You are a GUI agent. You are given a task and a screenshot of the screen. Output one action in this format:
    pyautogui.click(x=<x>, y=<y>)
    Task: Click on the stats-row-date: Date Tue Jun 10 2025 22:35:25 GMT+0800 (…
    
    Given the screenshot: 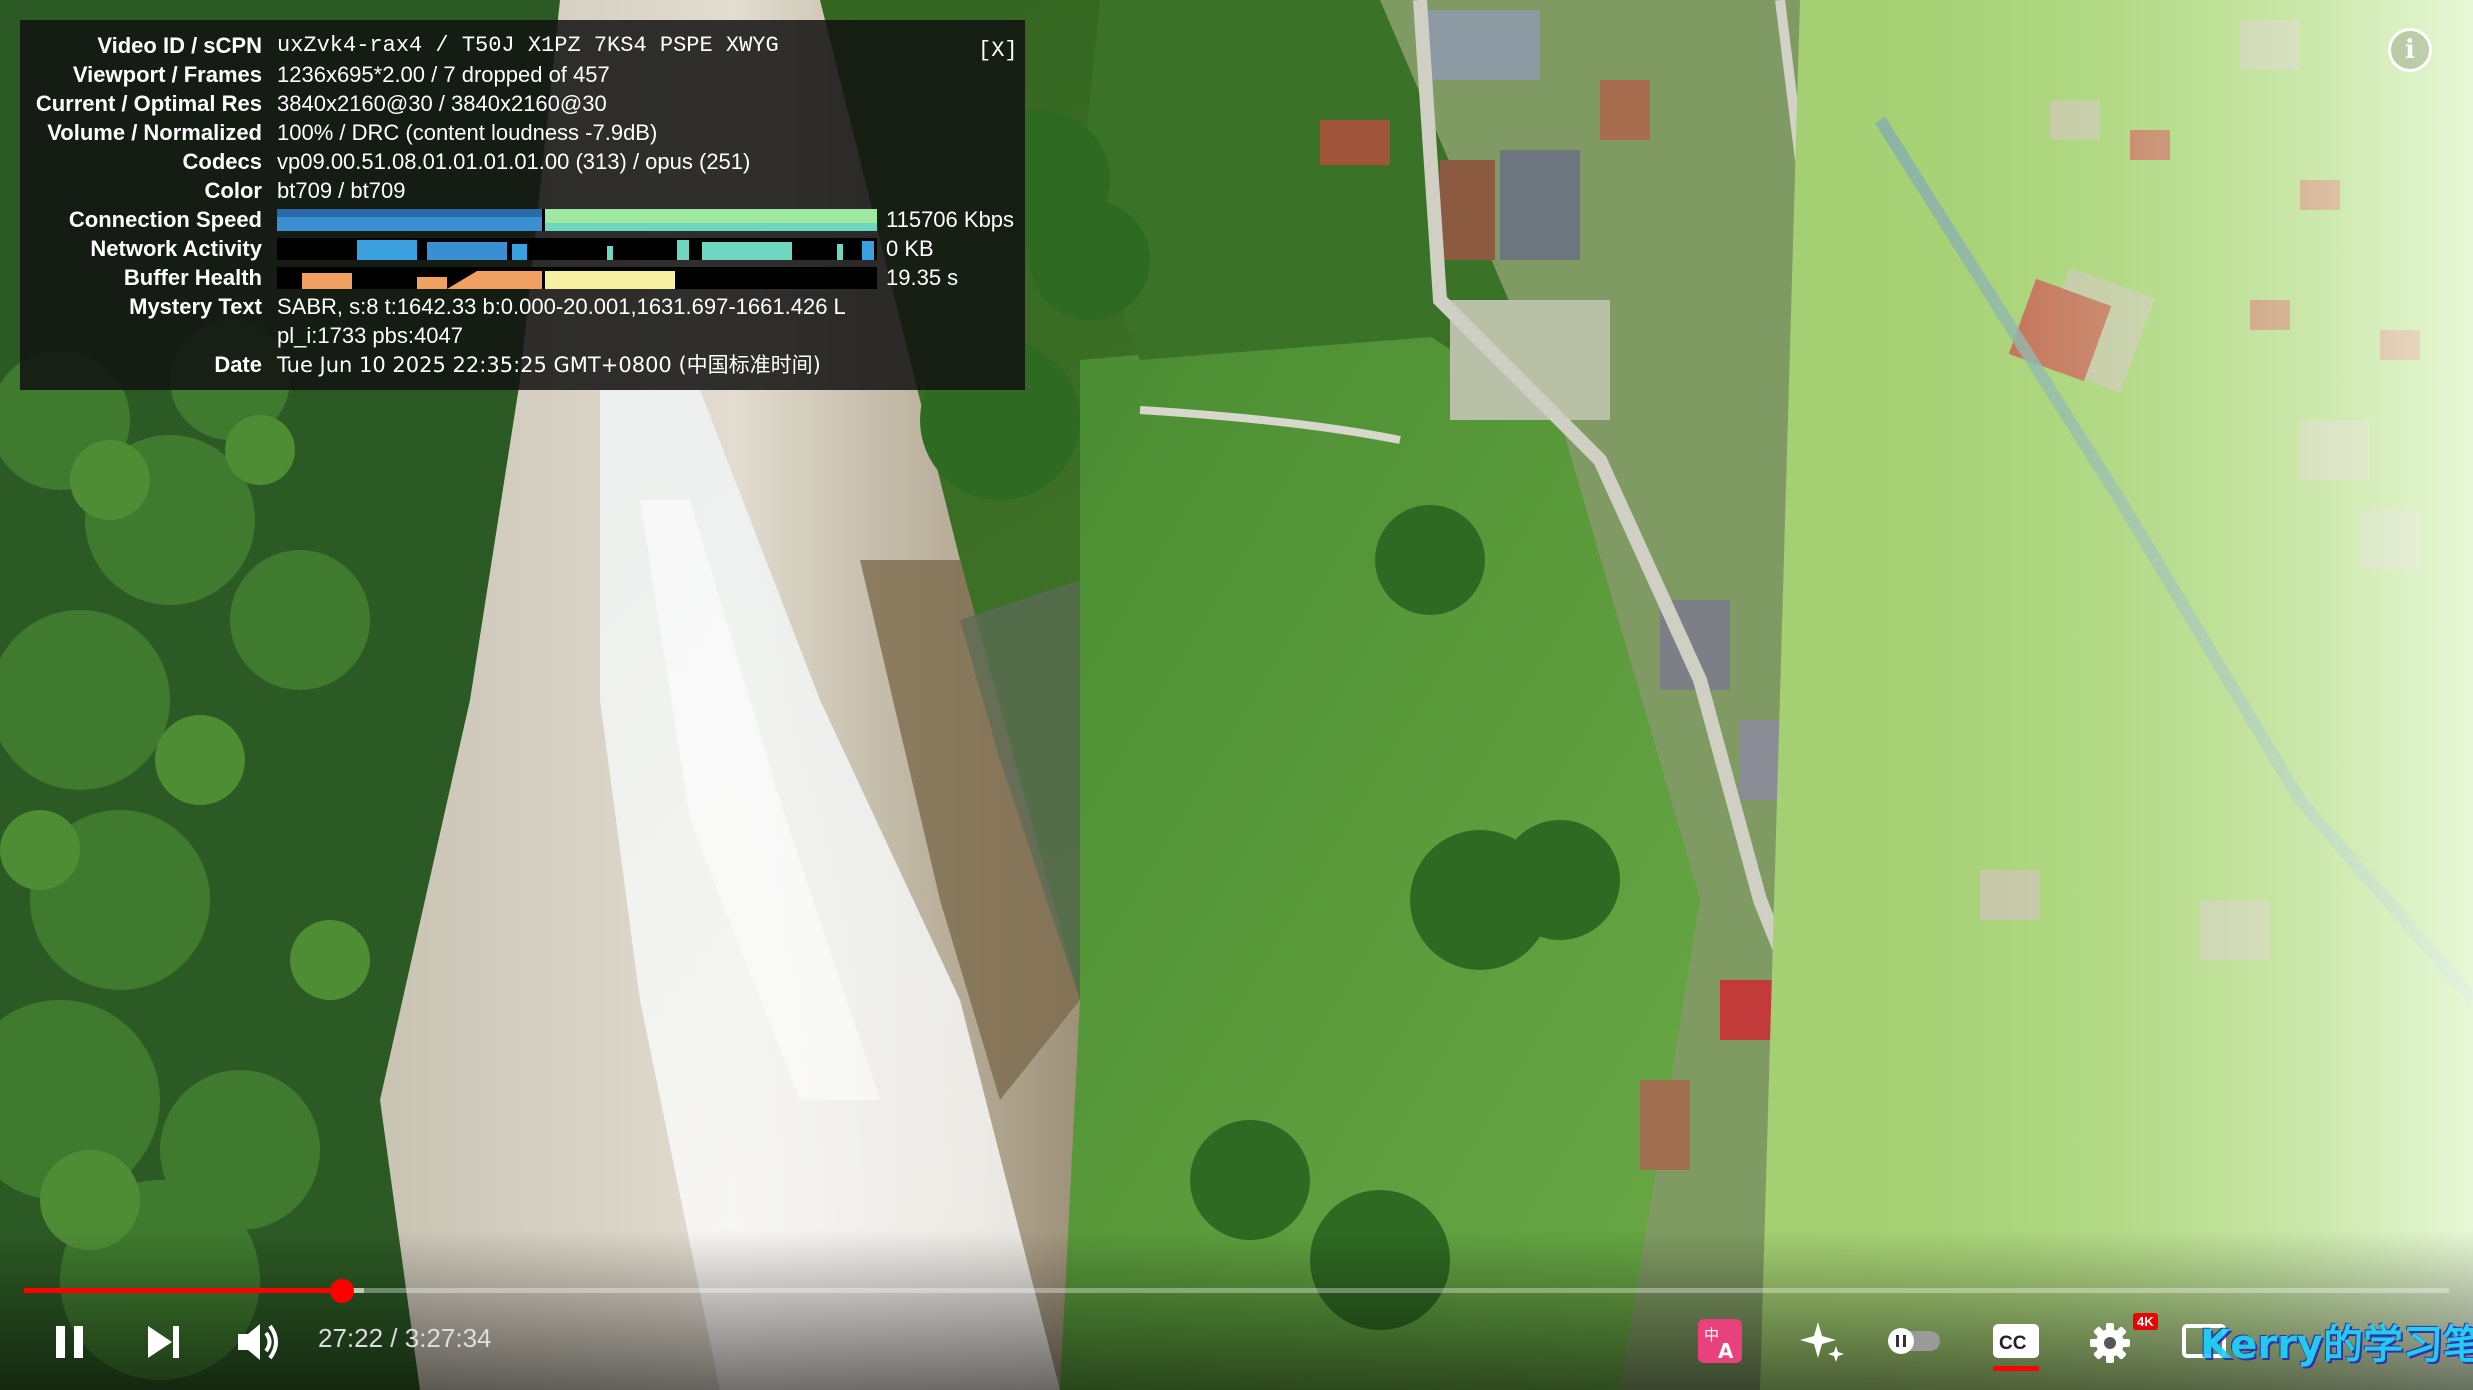 What is the action you would take?
    pyautogui.click(x=520, y=365)
    